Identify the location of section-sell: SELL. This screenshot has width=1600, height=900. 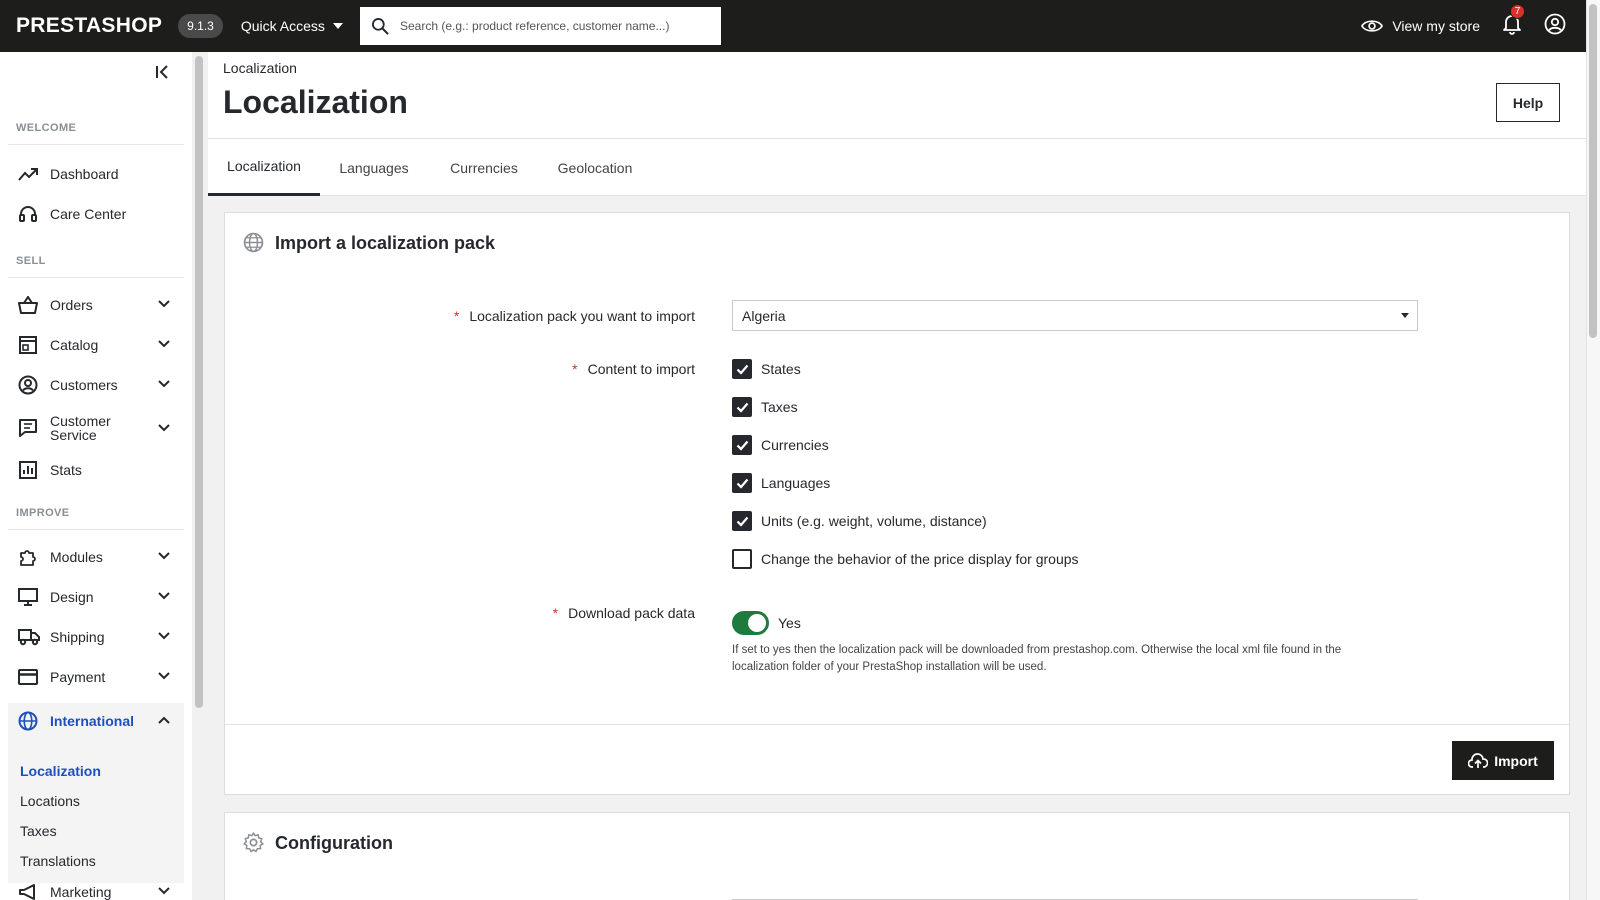
(31, 261).